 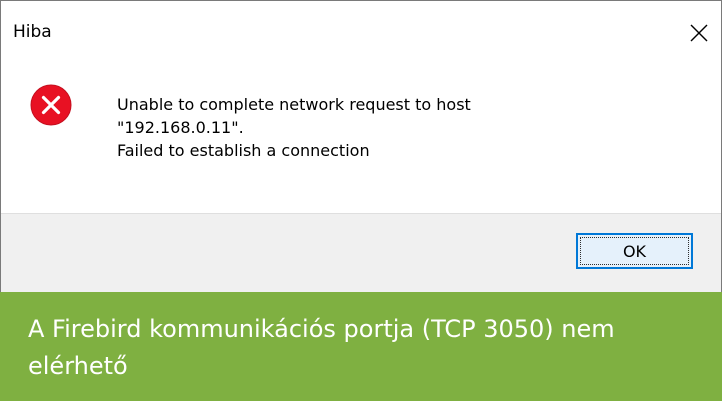 I want to click on error-message-line: Failed to establish a connection, so click(x=243, y=150).